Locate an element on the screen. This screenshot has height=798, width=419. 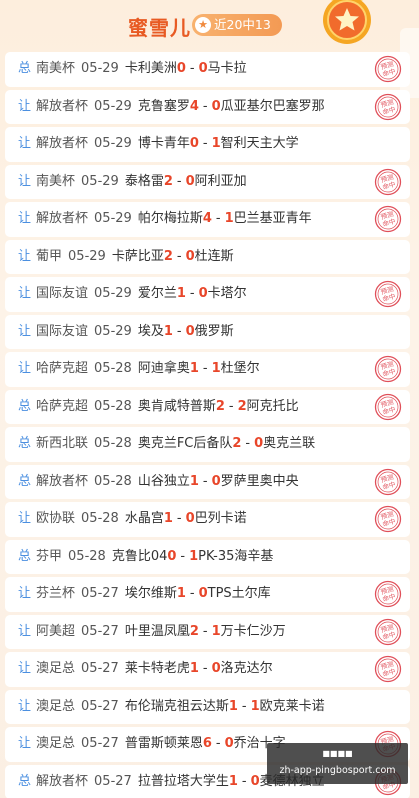
match-row: 让解放者杯 05-29 克鲁塞罗4-0瓜亚基尔巴塞罗那 预测 命中 is located at coordinates (207, 106).